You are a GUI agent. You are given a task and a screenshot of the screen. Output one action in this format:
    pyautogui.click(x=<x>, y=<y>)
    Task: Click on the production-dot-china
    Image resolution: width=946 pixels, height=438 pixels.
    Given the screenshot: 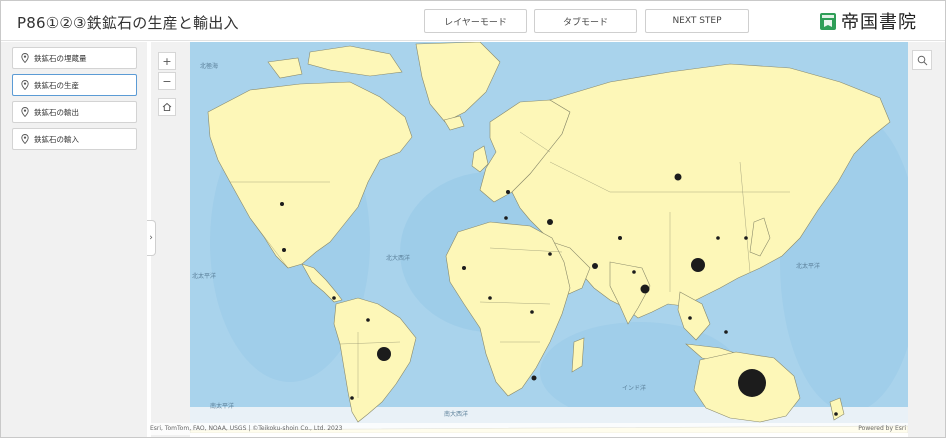 What is the action you would take?
    pyautogui.click(x=698, y=265)
    